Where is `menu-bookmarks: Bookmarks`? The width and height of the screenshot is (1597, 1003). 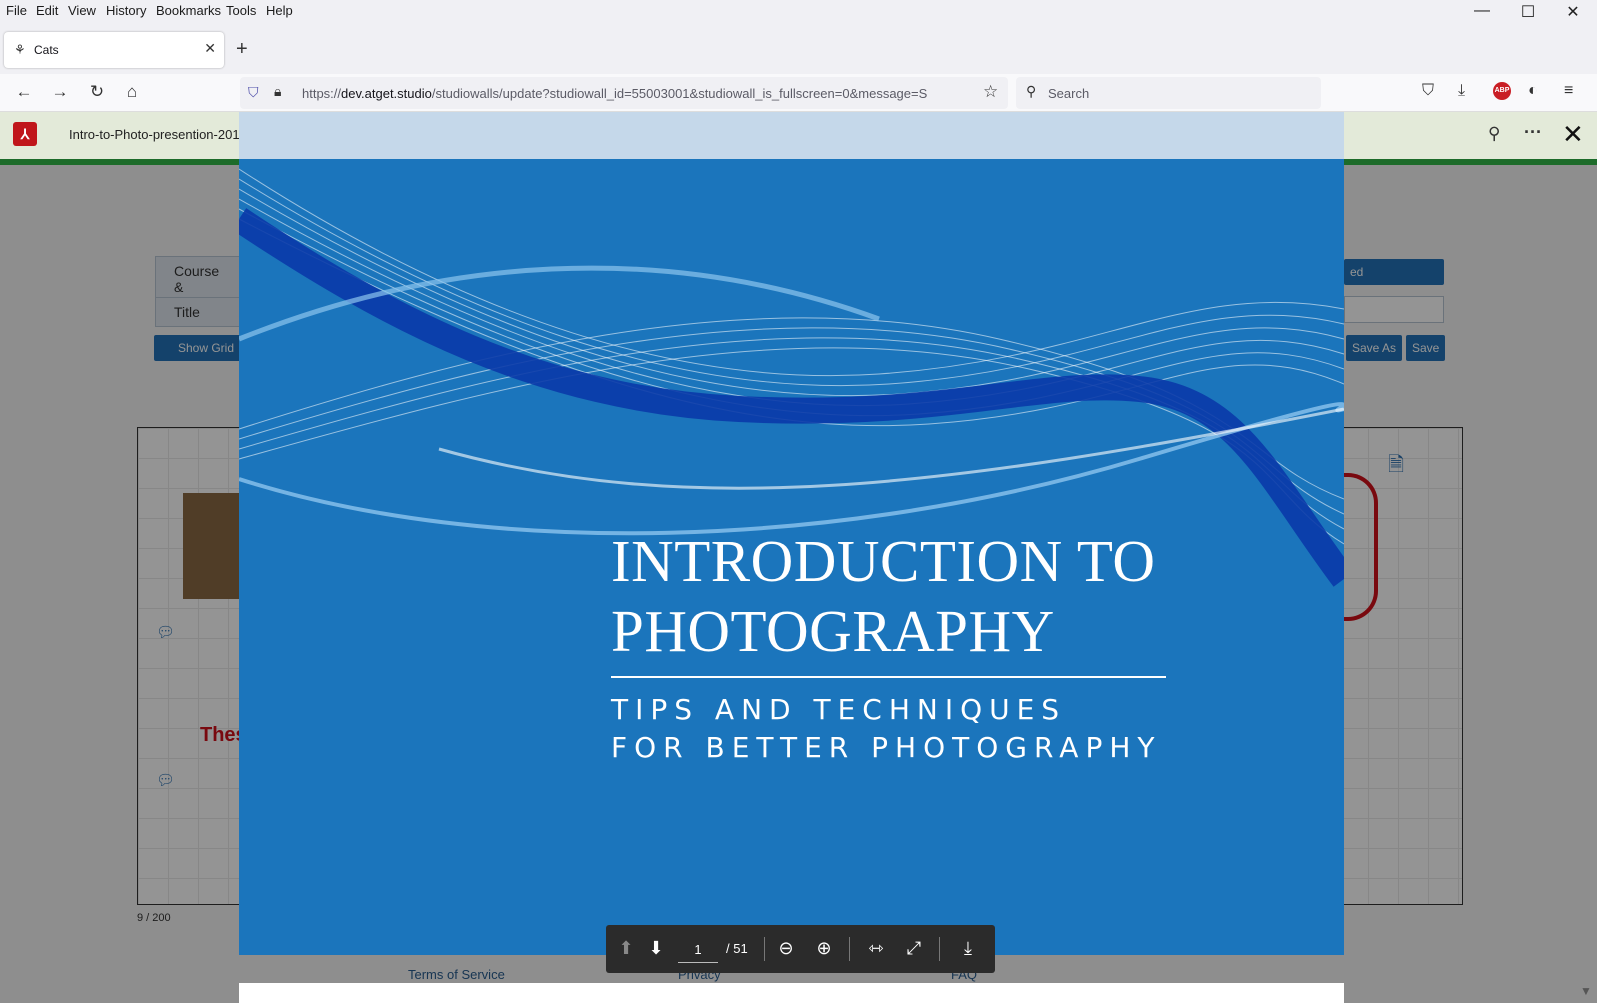 menu-bookmarks: Bookmarks is located at coordinates (188, 10).